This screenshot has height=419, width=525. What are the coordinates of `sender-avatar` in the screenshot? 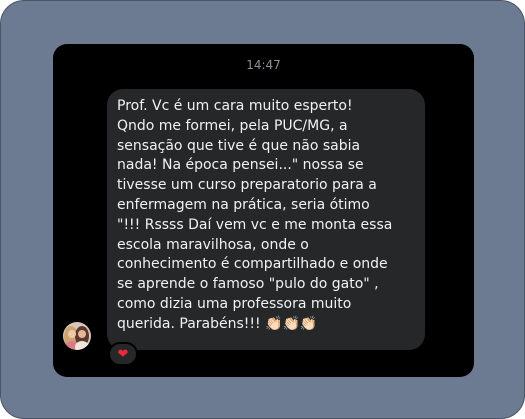 It's located at (77, 336).